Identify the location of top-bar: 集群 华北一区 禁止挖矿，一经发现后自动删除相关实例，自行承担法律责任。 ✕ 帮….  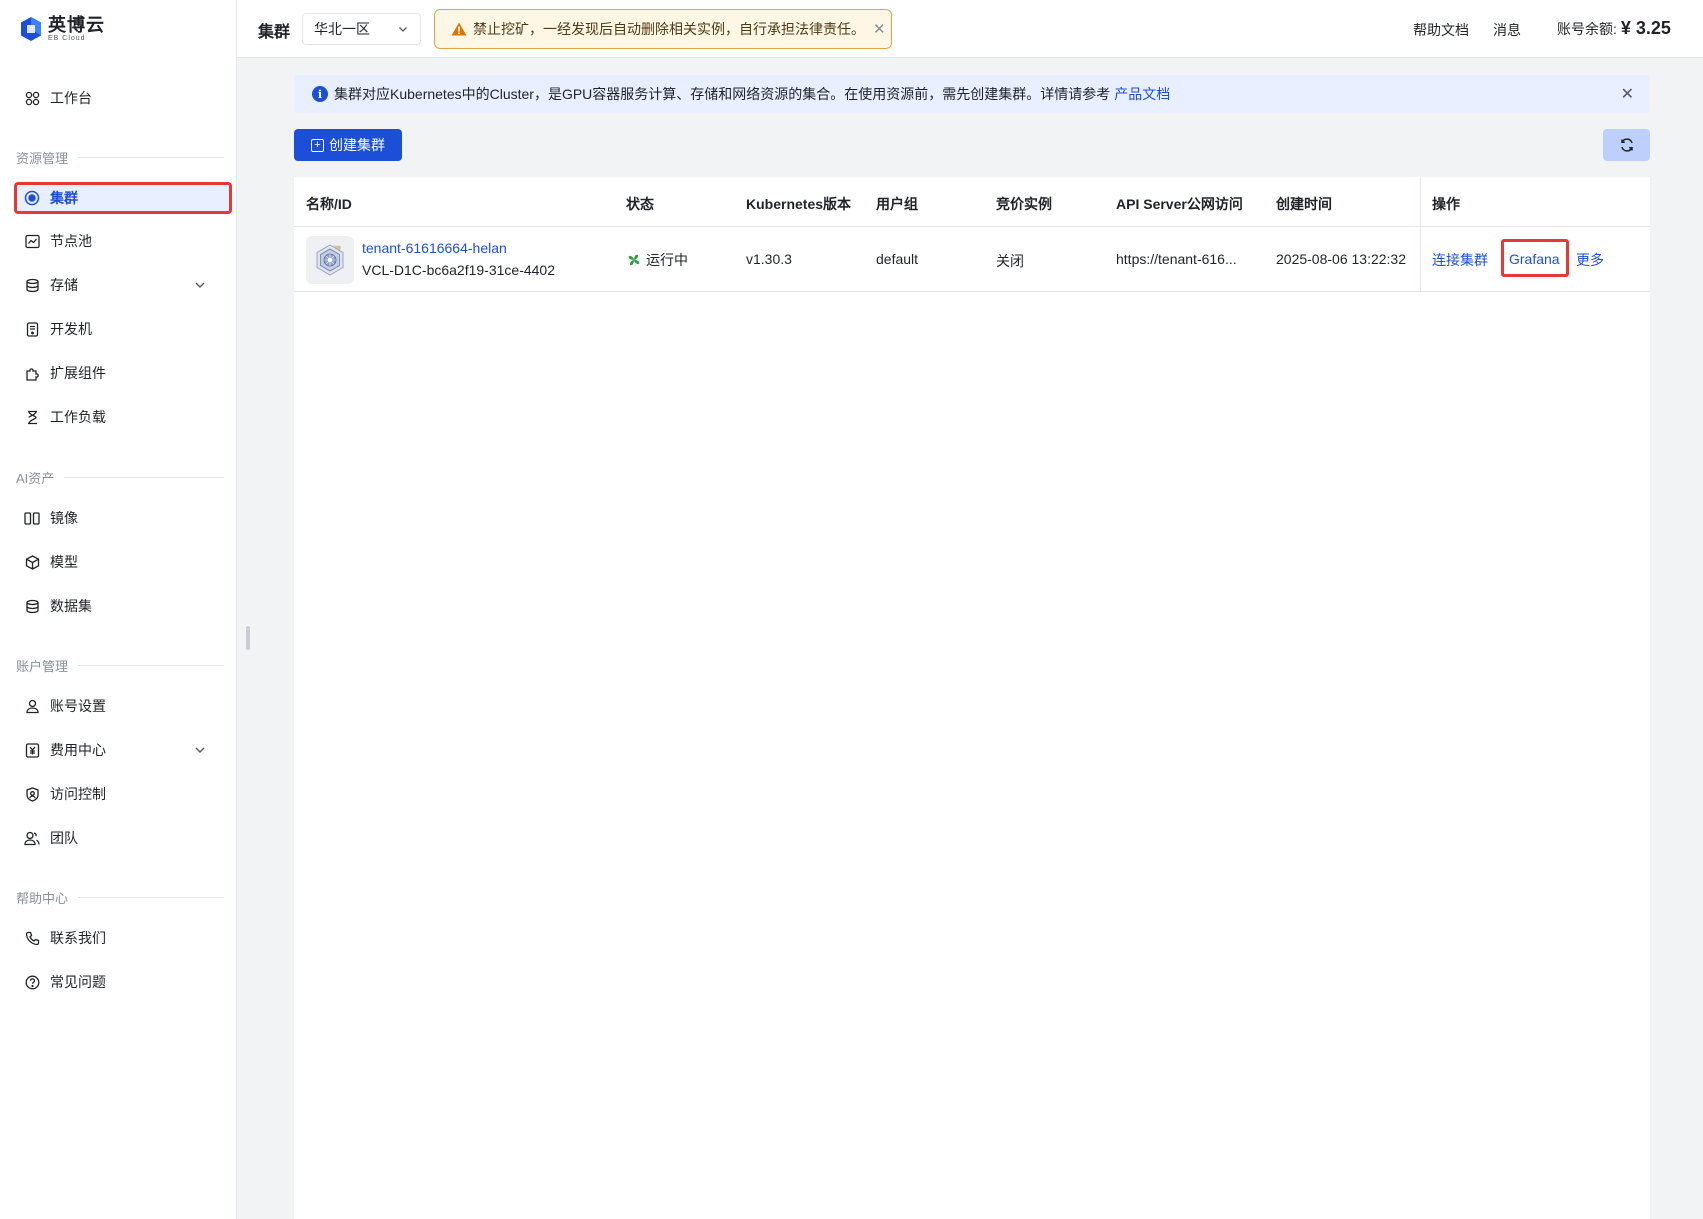
(970, 29).